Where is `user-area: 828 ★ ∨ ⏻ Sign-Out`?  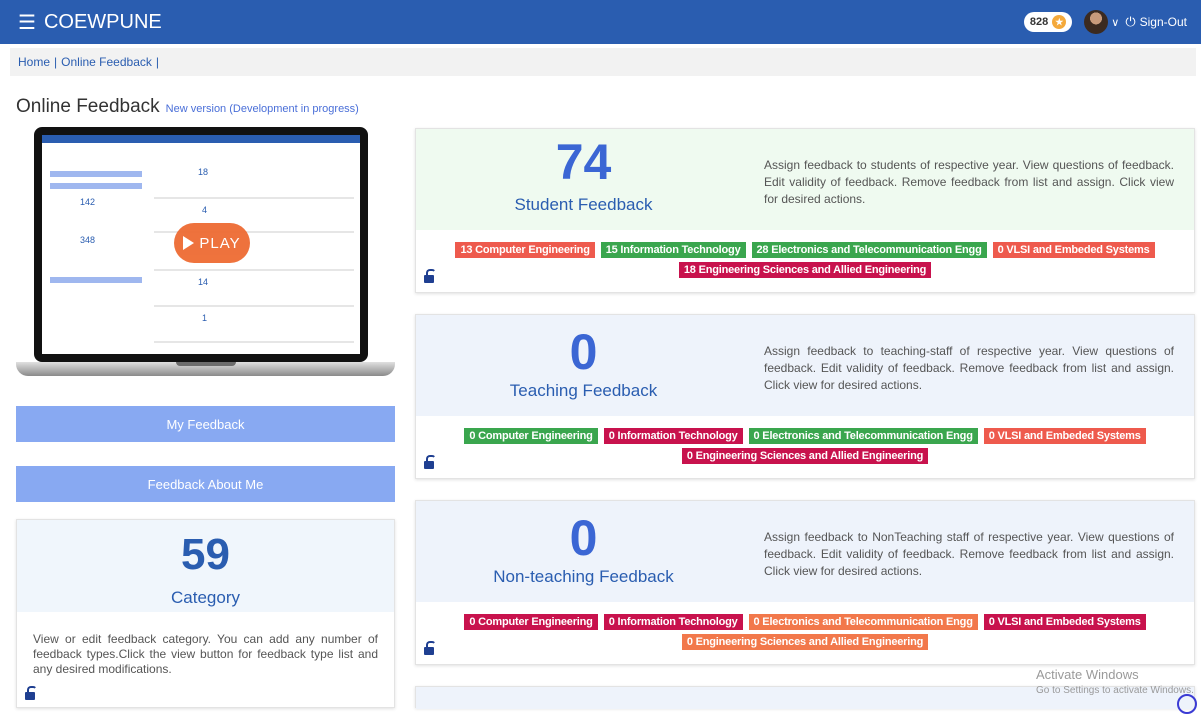 user-area: 828 ★ ∨ ⏻ Sign-Out is located at coordinates (1105, 22).